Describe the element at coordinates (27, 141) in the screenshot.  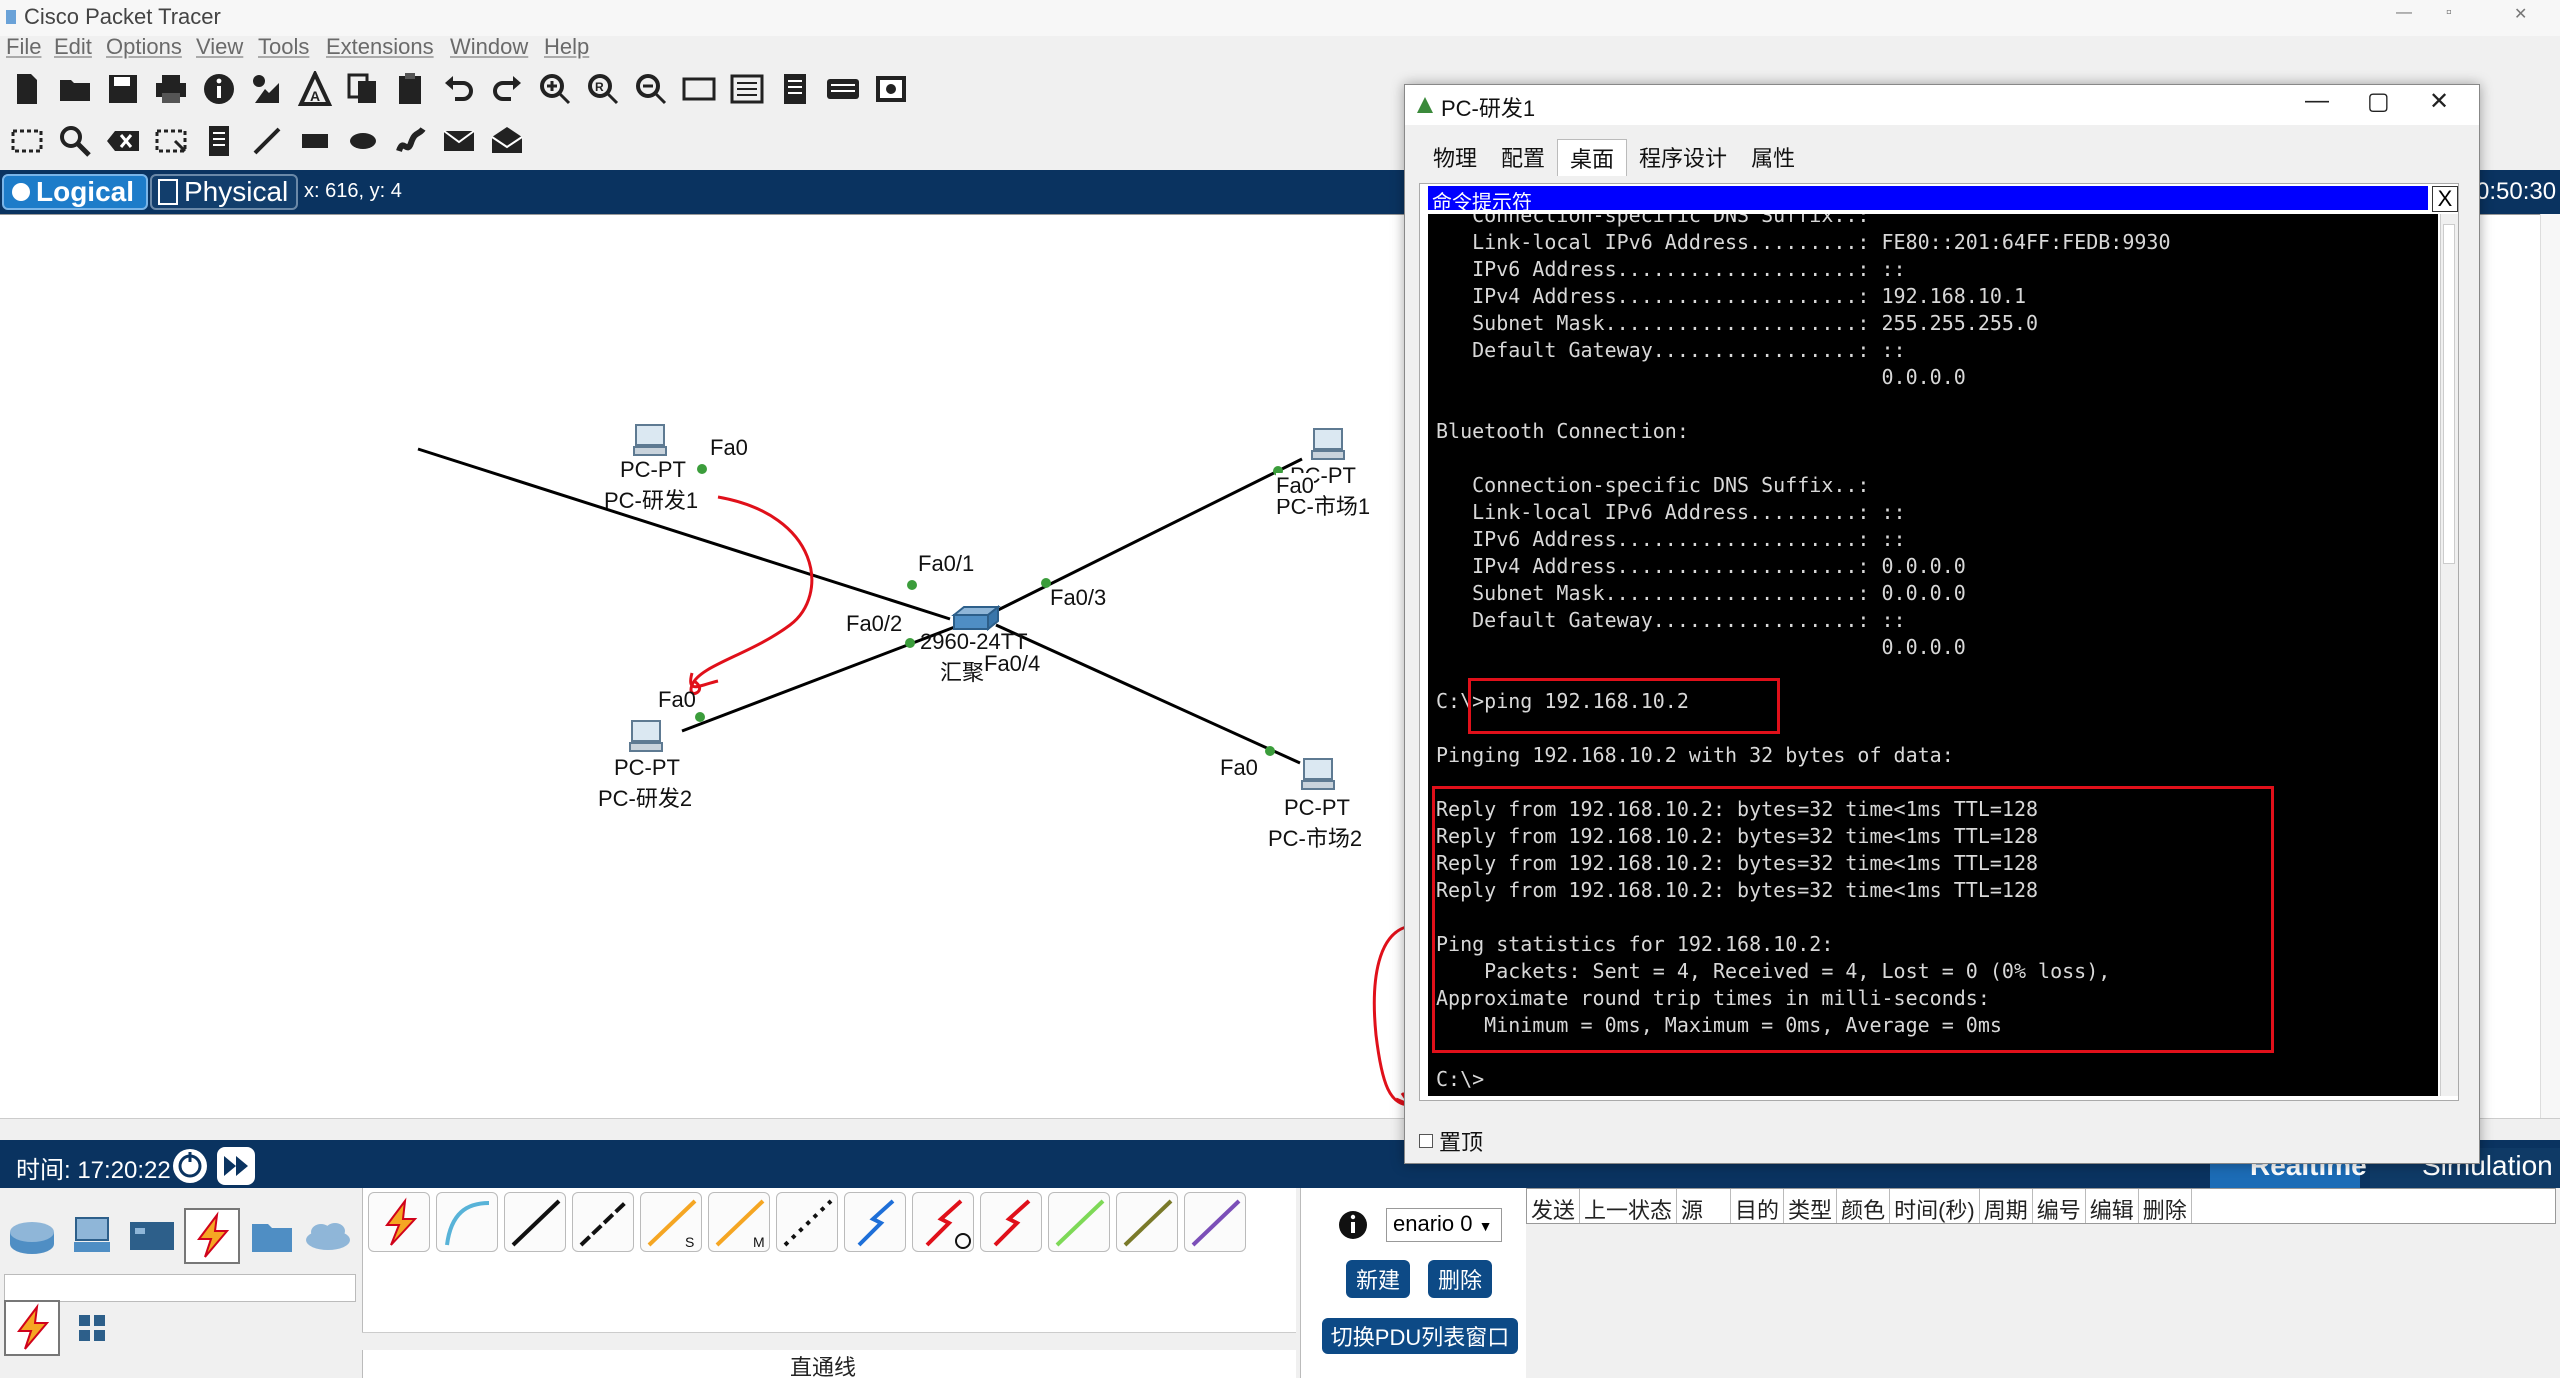
I see `select-icon` at that location.